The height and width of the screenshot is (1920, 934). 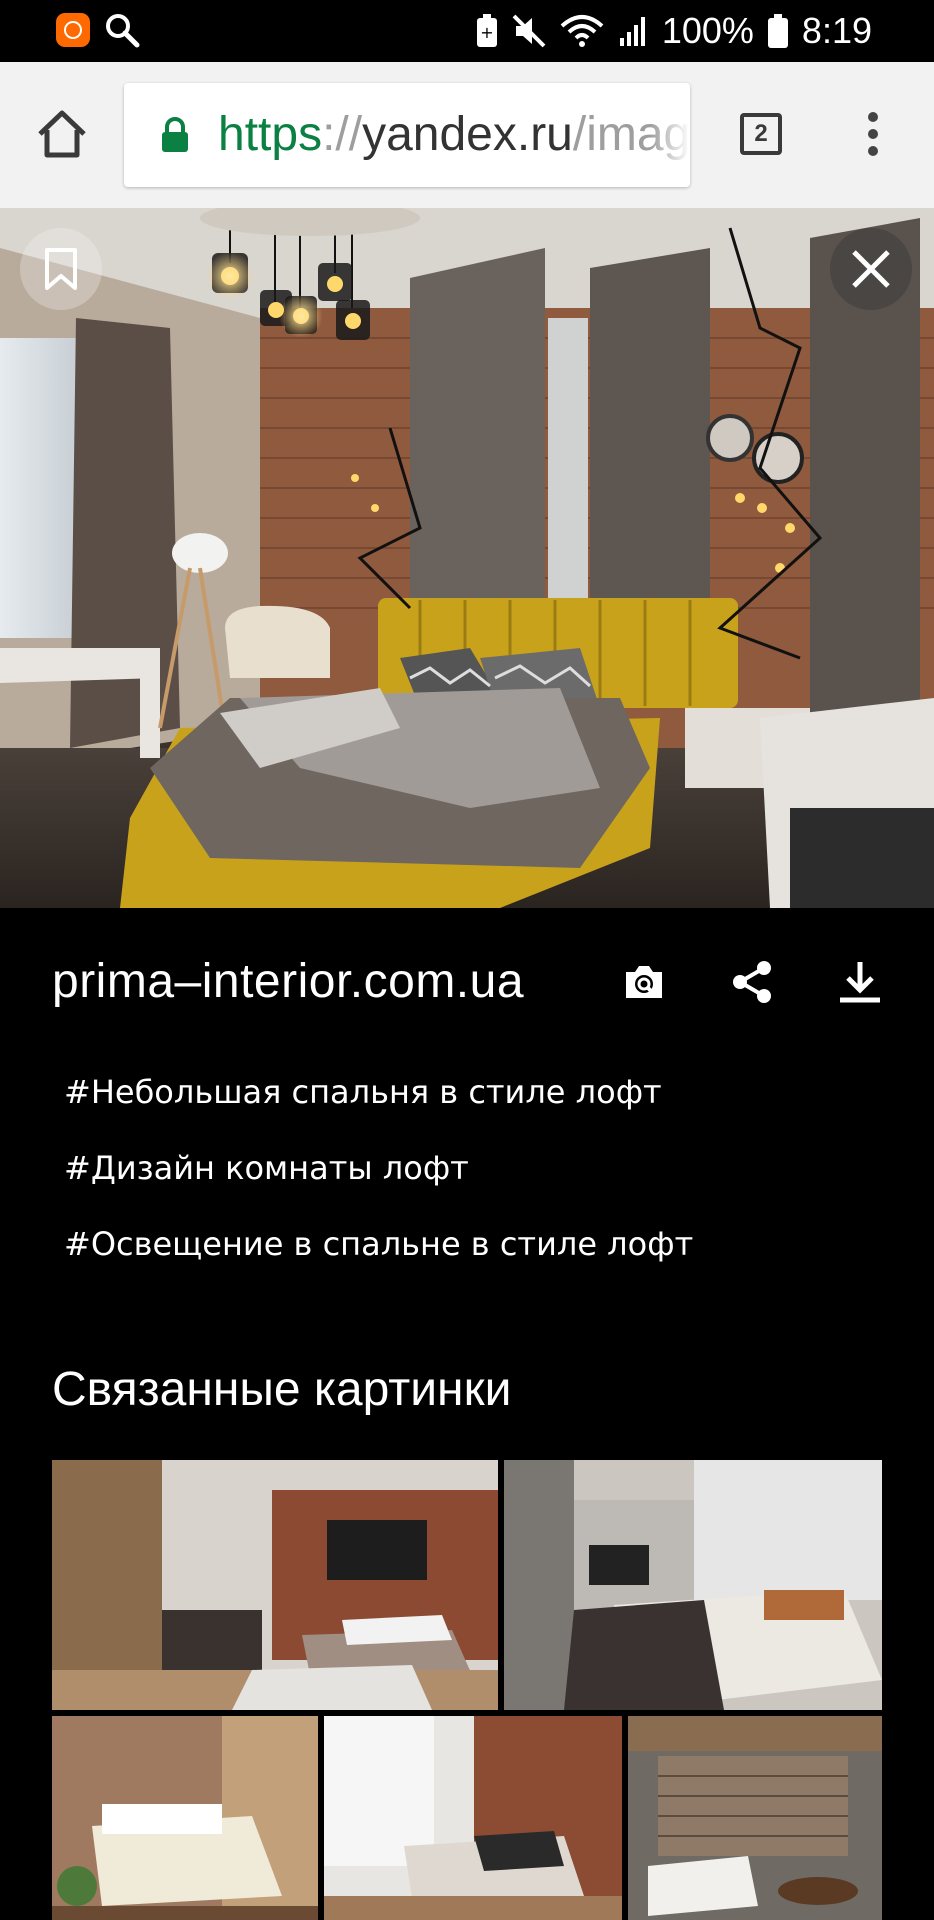 What do you see at coordinates (632, 31) in the screenshot?
I see `signal-icon` at bounding box center [632, 31].